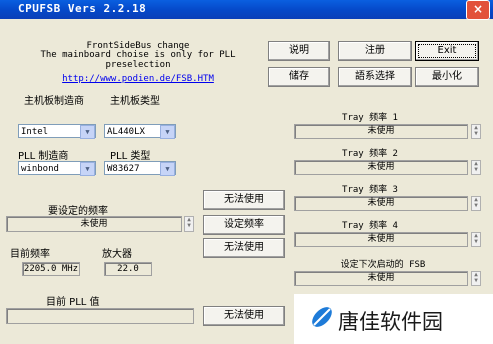 The image size is (493, 344). What do you see at coordinates (51, 269) in the screenshot?
I see `current-freq-field: 2205.0 MHz` at bounding box center [51, 269].